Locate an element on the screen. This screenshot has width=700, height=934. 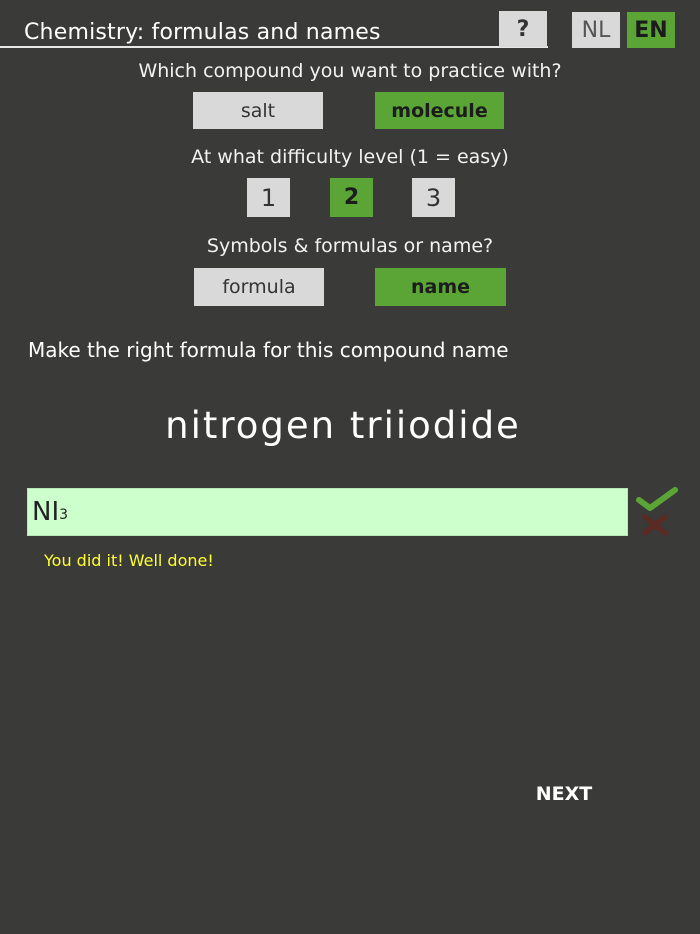
formula-button: formula is located at coordinates (259, 287).